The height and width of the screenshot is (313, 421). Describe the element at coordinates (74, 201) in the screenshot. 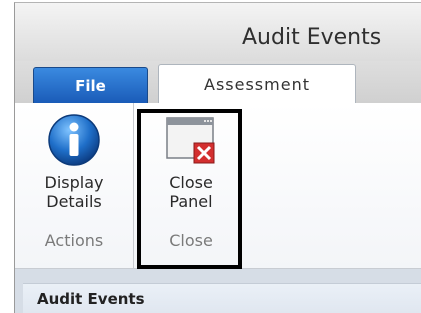

I see `display-details-label-line2: Details` at that location.